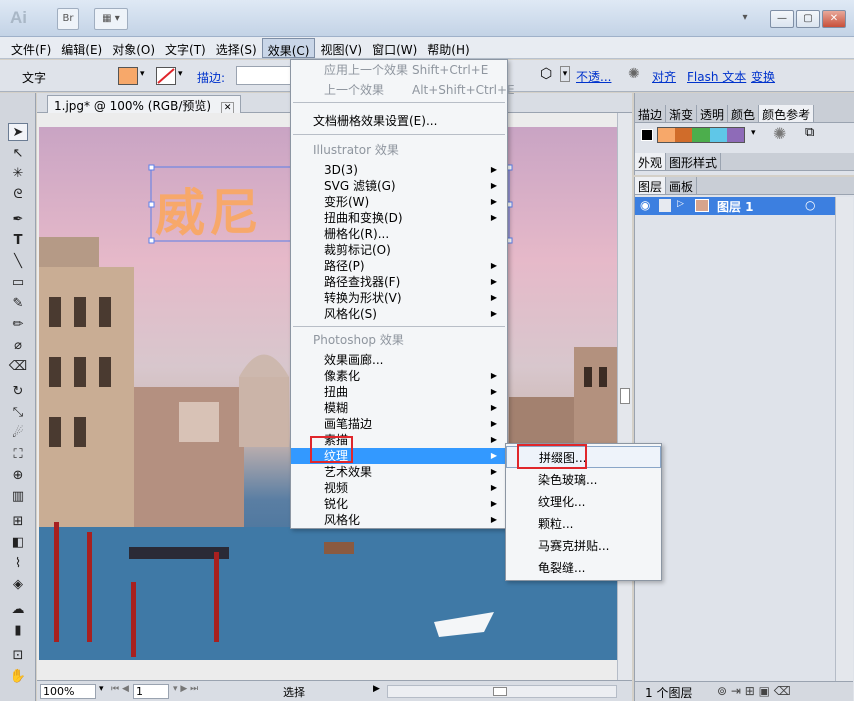 Image resolution: width=854 pixels, height=701 pixels. What do you see at coordinates (18, 610) in the screenshot?
I see `symbol-sprayer-tool-icon: ☁` at bounding box center [18, 610].